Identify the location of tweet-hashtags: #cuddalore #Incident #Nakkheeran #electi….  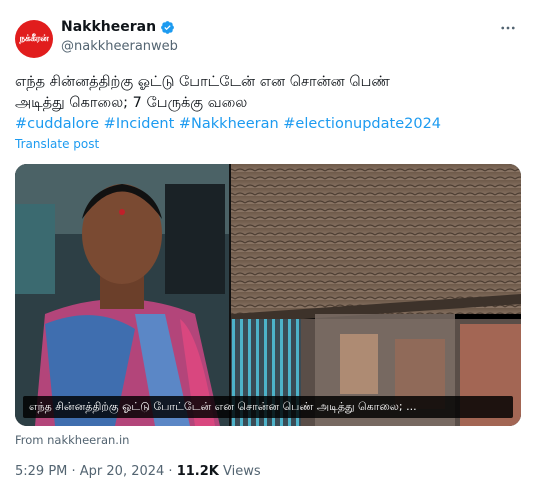
(267, 124).